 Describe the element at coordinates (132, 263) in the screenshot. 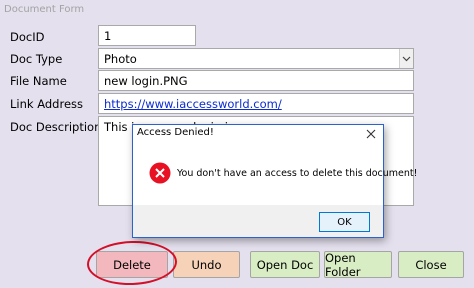

I see `annotation-circle` at that location.